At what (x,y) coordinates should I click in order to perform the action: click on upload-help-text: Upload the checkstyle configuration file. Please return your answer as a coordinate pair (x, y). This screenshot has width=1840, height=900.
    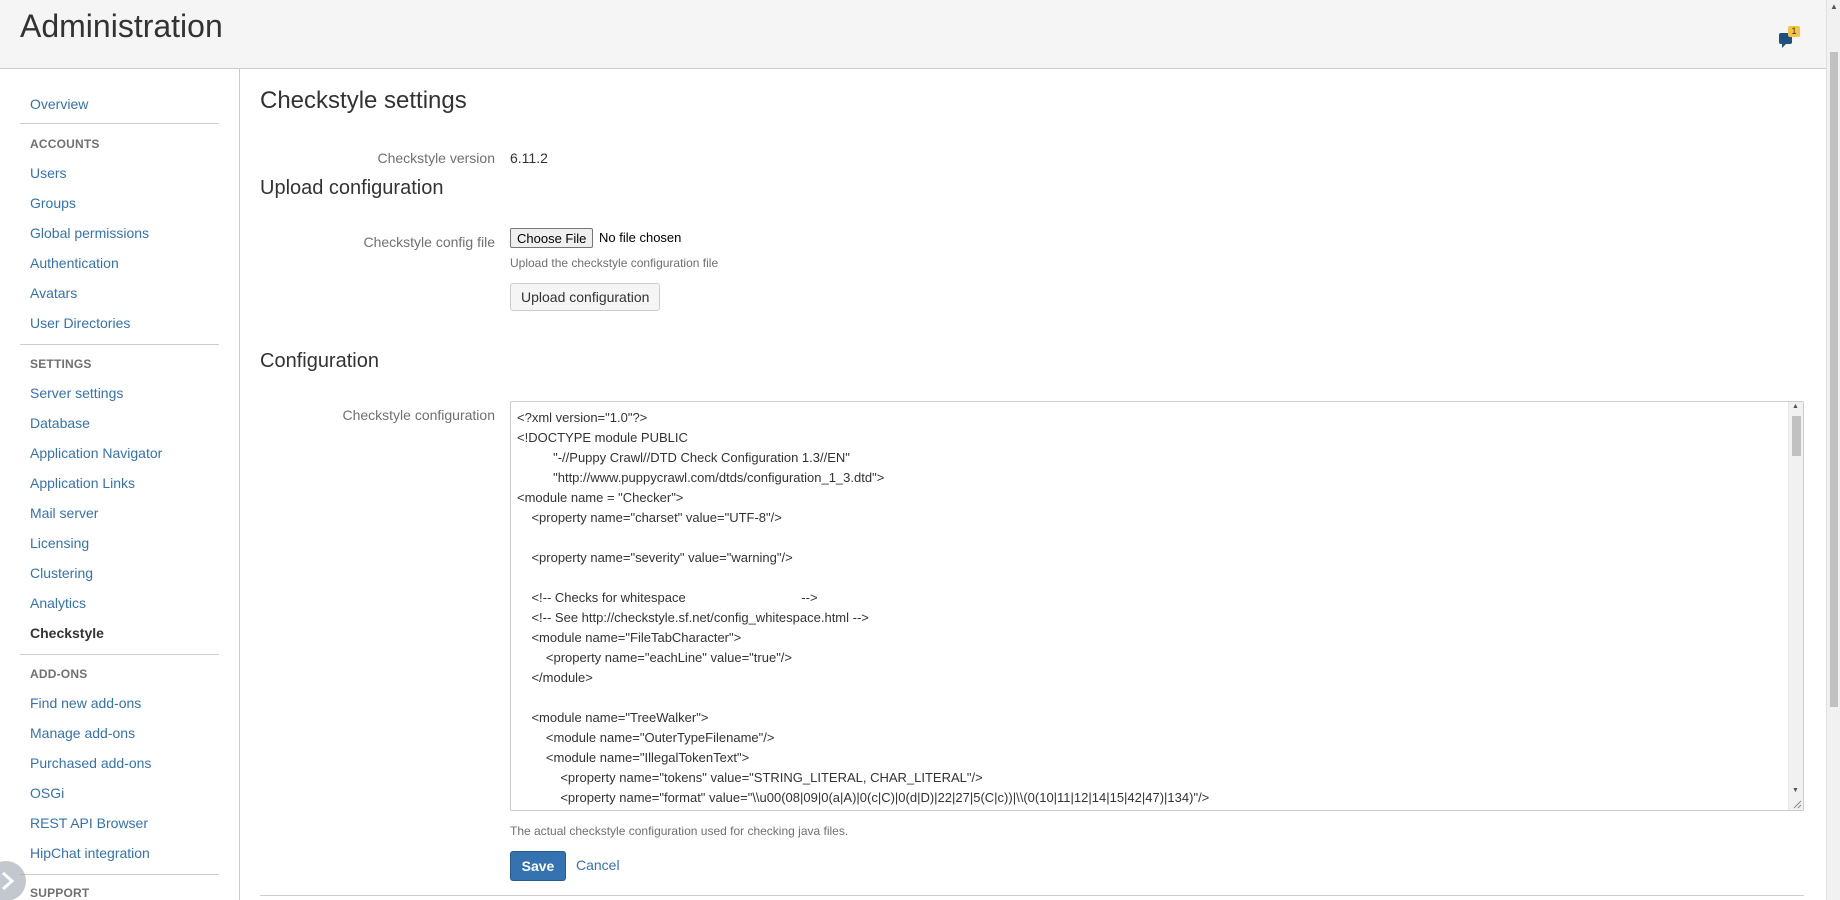
    Looking at the image, I should click on (614, 263).